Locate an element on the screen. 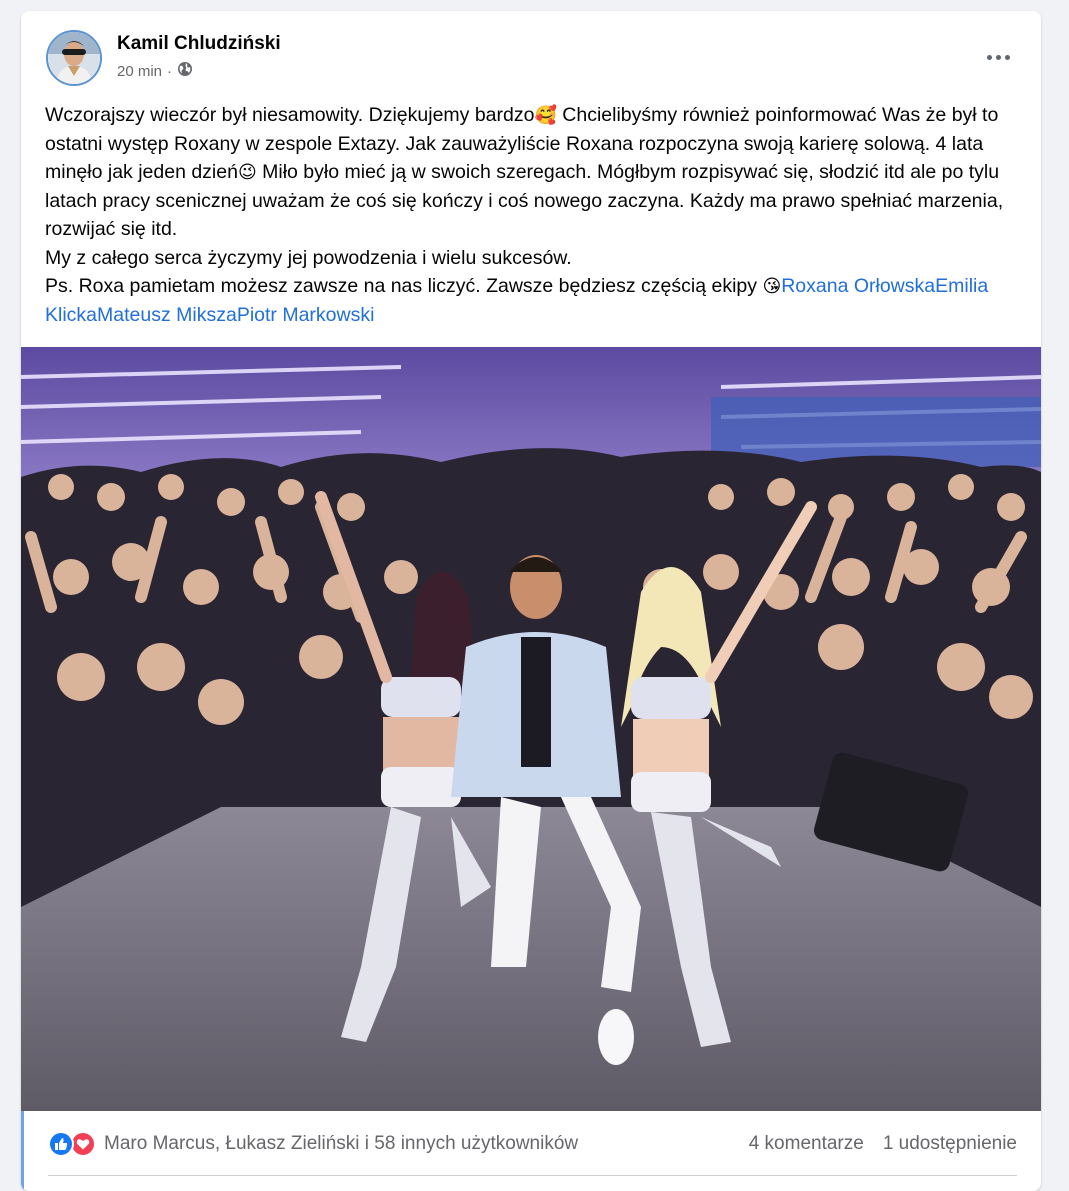 Image resolution: width=1069 pixels, height=1191 pixels. post-header: Kamil Chludziński 20 min · is located at coordinates (531, 51).